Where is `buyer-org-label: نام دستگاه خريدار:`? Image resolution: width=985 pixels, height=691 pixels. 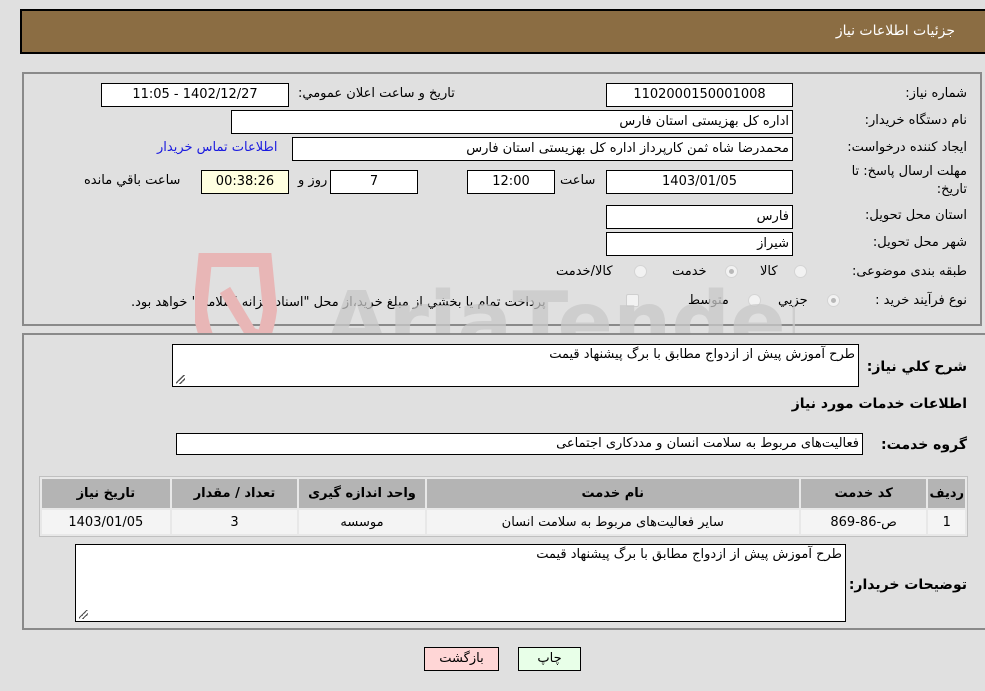 buyer-org-label: نام دستگاه خريدار: is located at coordinates (915, 120).